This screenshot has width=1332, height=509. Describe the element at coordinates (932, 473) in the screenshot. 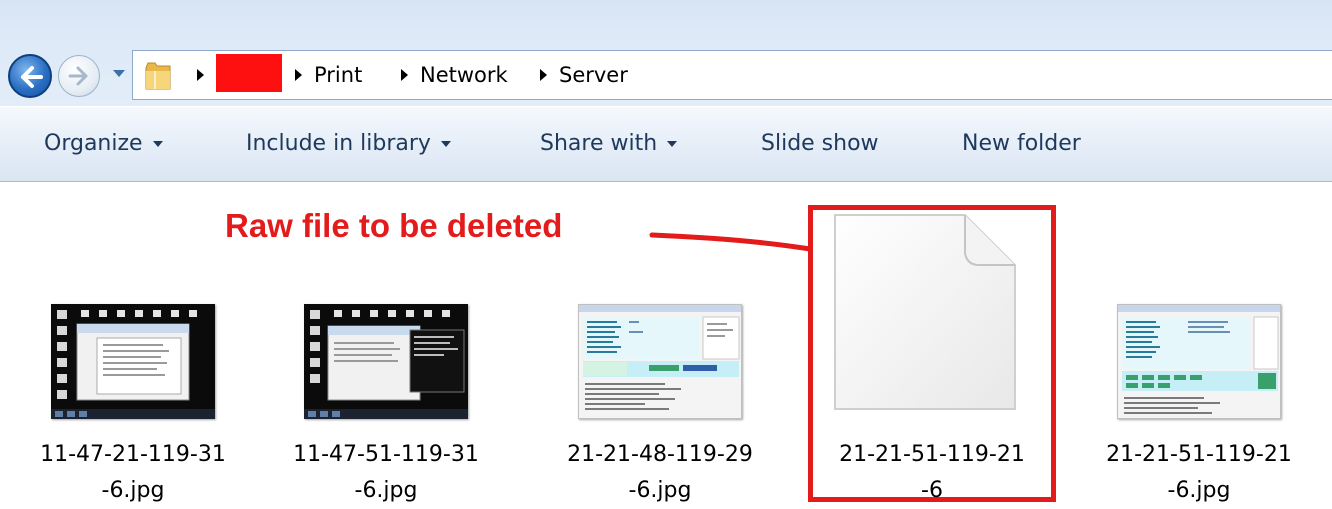

I see `file-name: 21-21-51-119-21 -6` at that location.